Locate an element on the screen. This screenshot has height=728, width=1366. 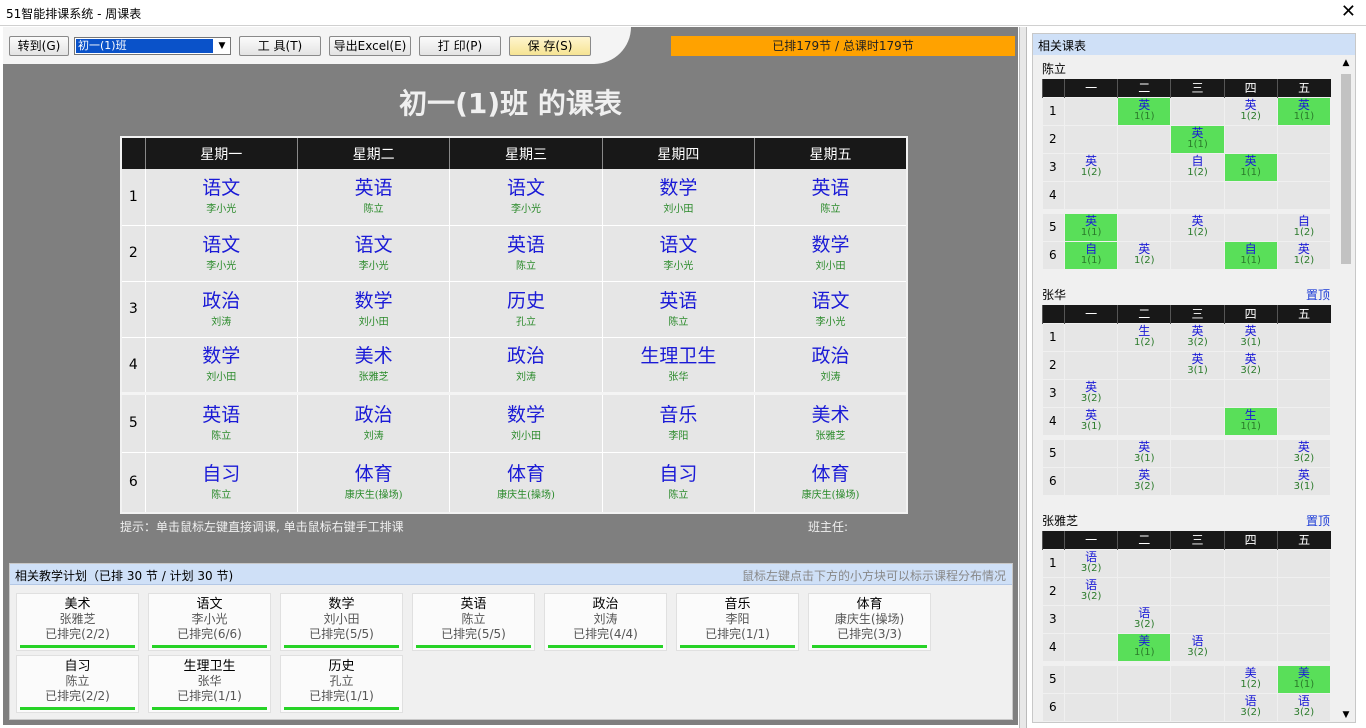
related-cell: 生1(1) is located at coordinates (1250, 421).